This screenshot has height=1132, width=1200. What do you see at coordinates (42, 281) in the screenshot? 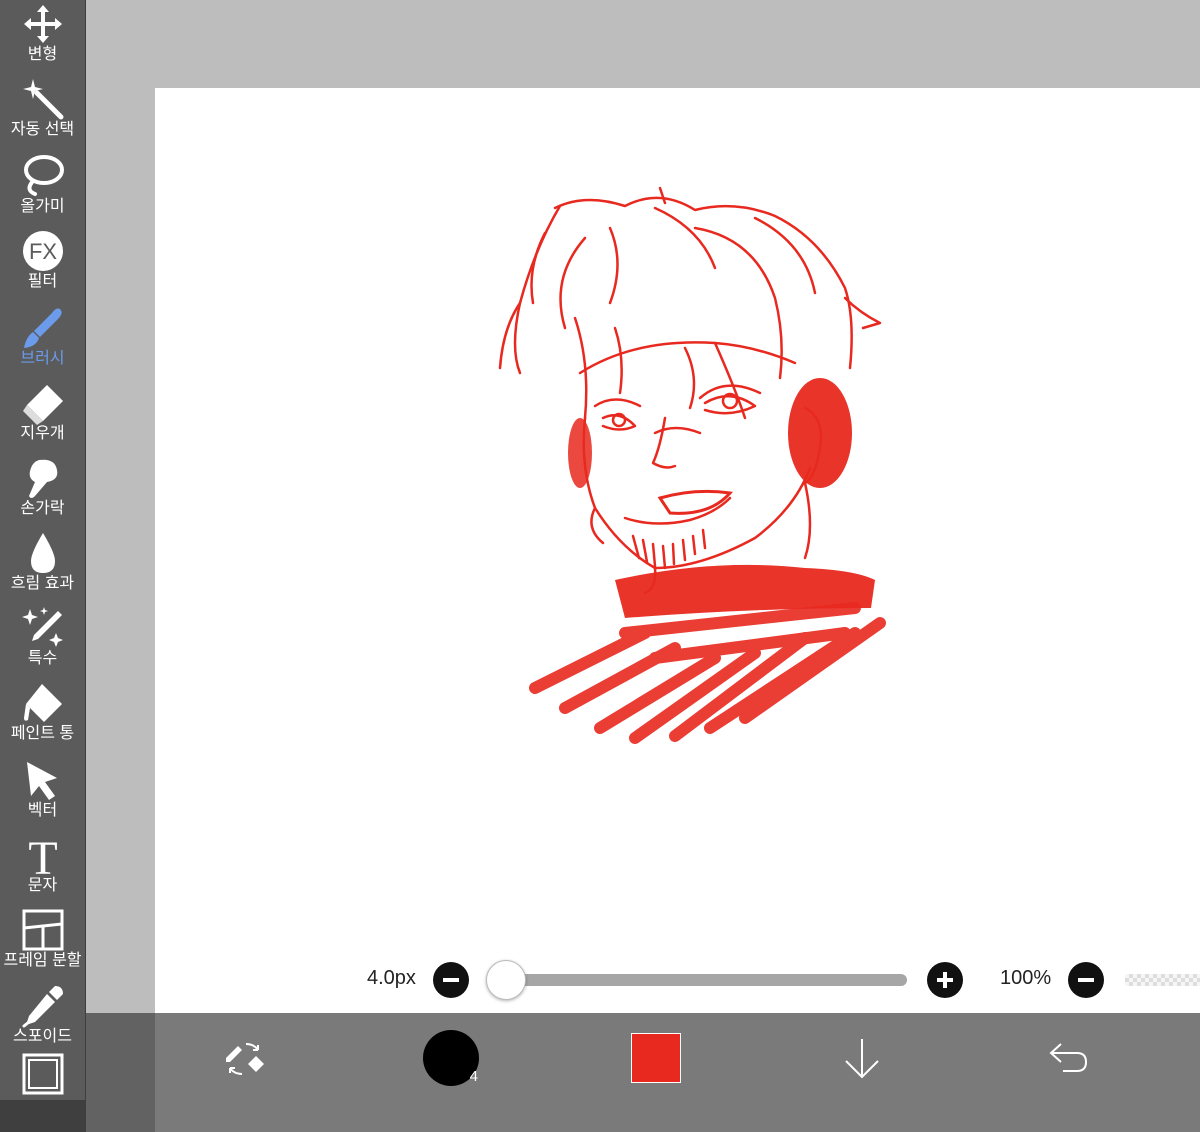
I see `tool-label: 필터` at bounding box center [42, 281].